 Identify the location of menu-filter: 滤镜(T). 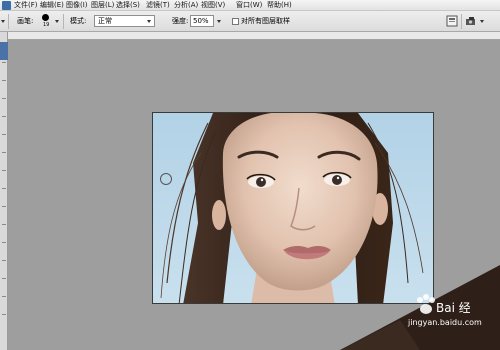
(158, 5).